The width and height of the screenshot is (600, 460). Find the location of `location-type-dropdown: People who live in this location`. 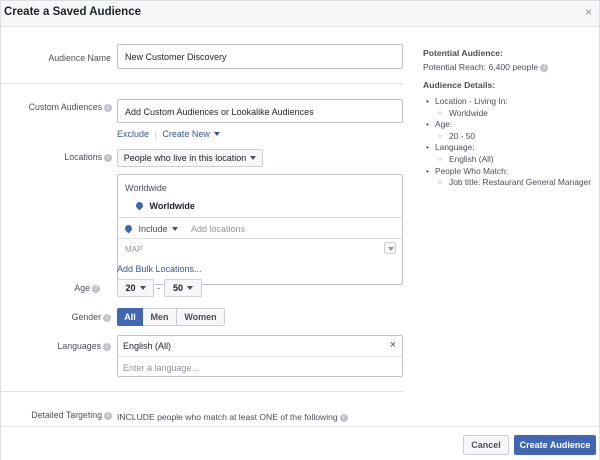

location-type-dropdown: People who live in this location is located at coordinates (190, 158).